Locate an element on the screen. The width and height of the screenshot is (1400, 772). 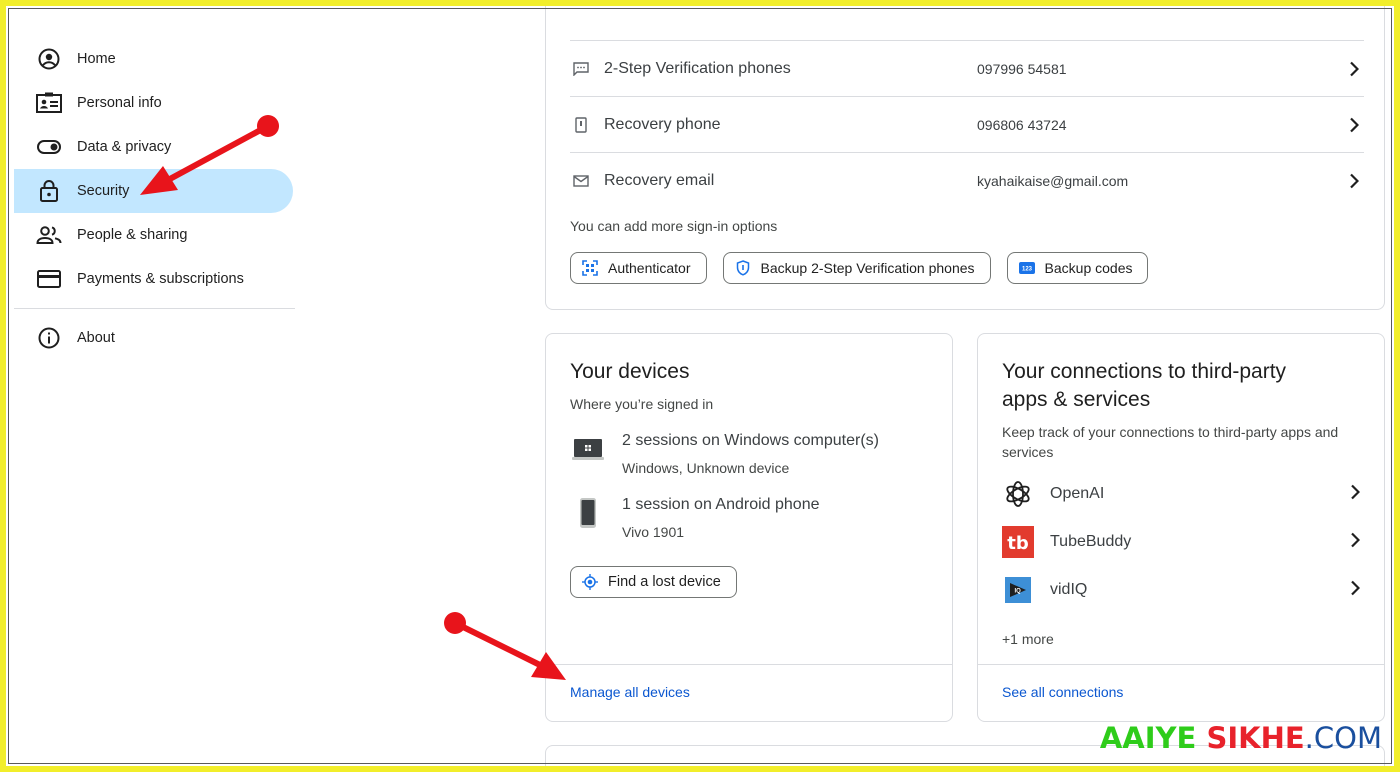
svg-text: IQ is located at coordinates (1018, 592).